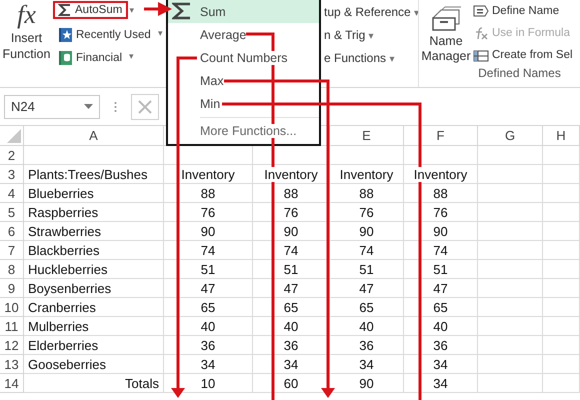 Image resolution: width=580 pixels, height=400 pixels. I want to click on name-manager-button: Name Manager, so click(446, 33).